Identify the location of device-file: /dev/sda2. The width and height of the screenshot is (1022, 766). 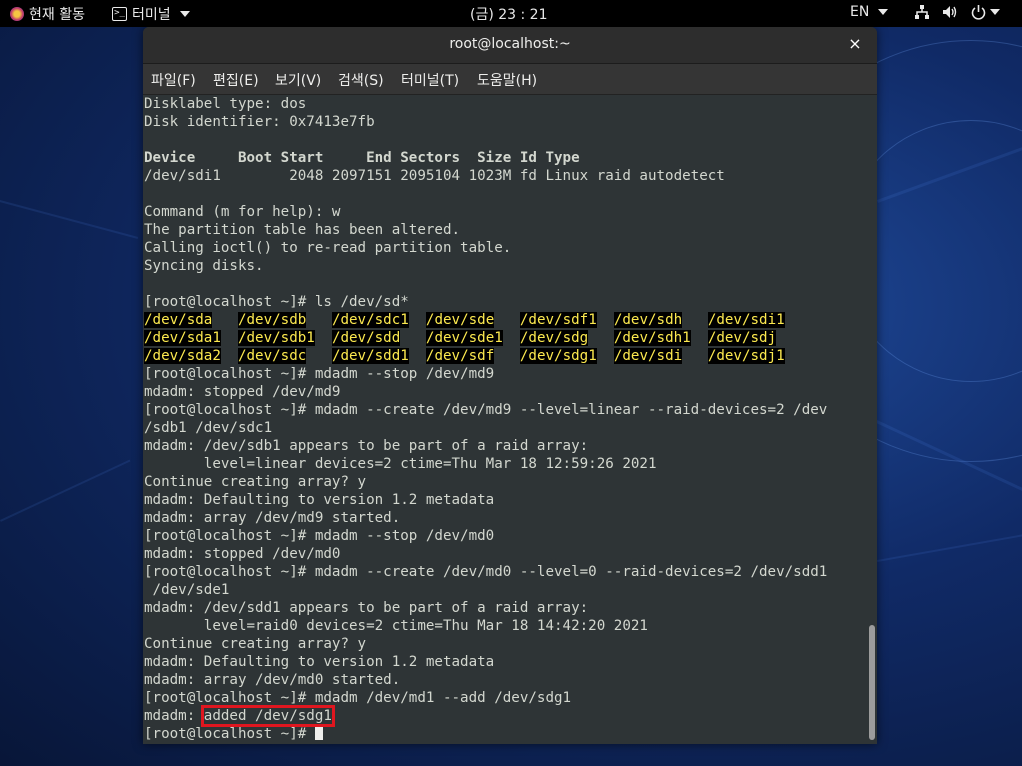
(182, 356).